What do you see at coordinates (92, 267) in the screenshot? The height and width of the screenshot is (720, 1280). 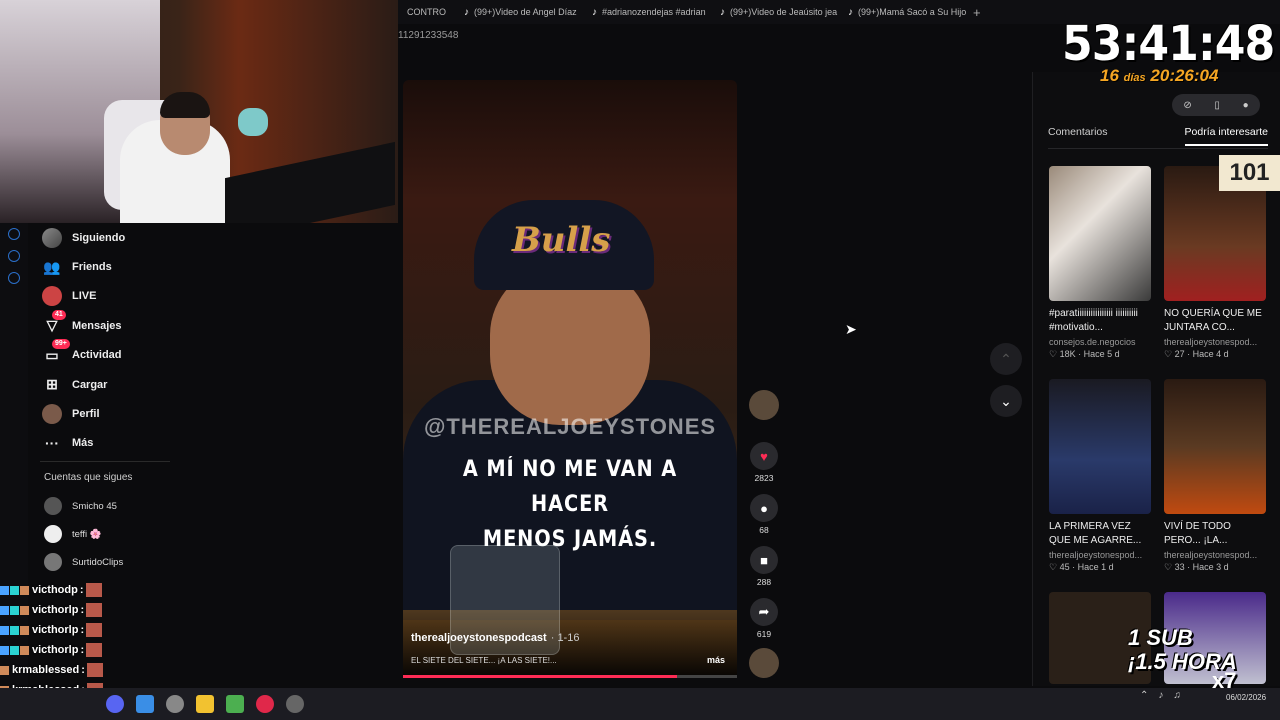 I see `sidebar-item-label: Friends` at bounding box center [92, 267].